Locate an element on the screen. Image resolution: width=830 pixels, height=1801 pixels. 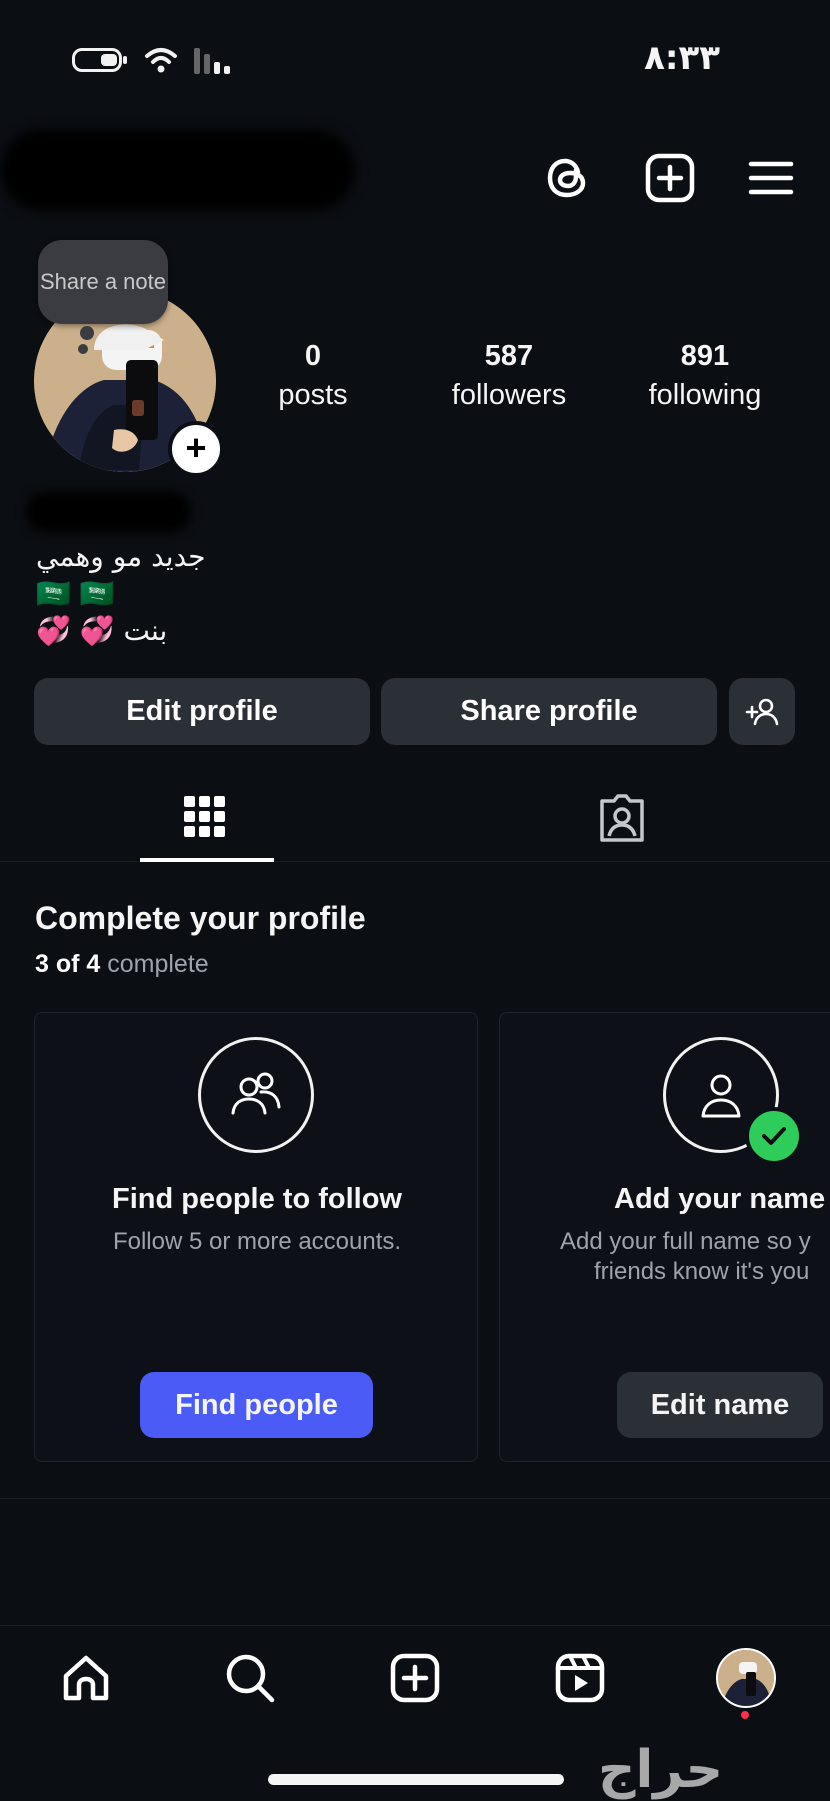
completed-check-icon is located at coordinates (774, 1136).